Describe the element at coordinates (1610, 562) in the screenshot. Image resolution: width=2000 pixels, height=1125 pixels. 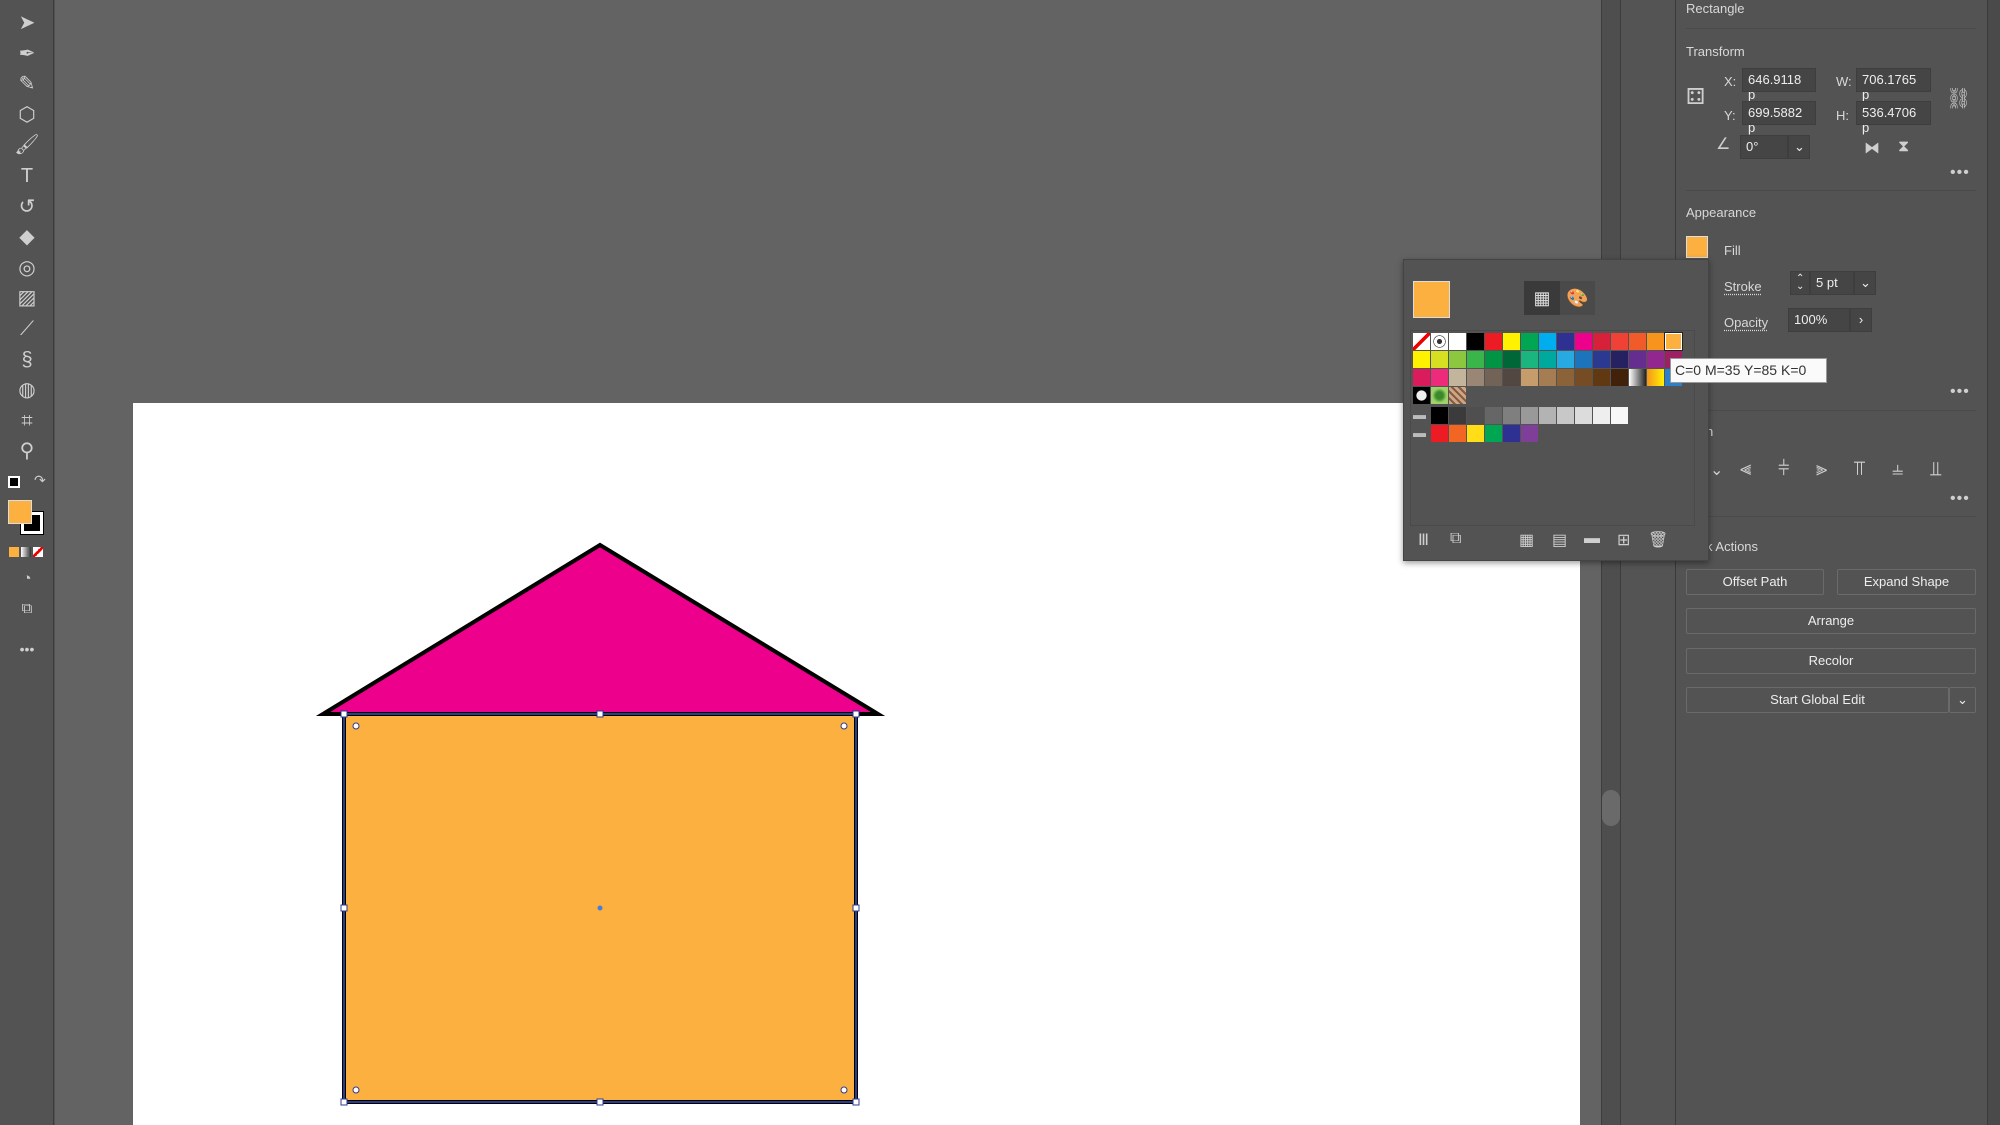
I see `scrollbar` at that location.